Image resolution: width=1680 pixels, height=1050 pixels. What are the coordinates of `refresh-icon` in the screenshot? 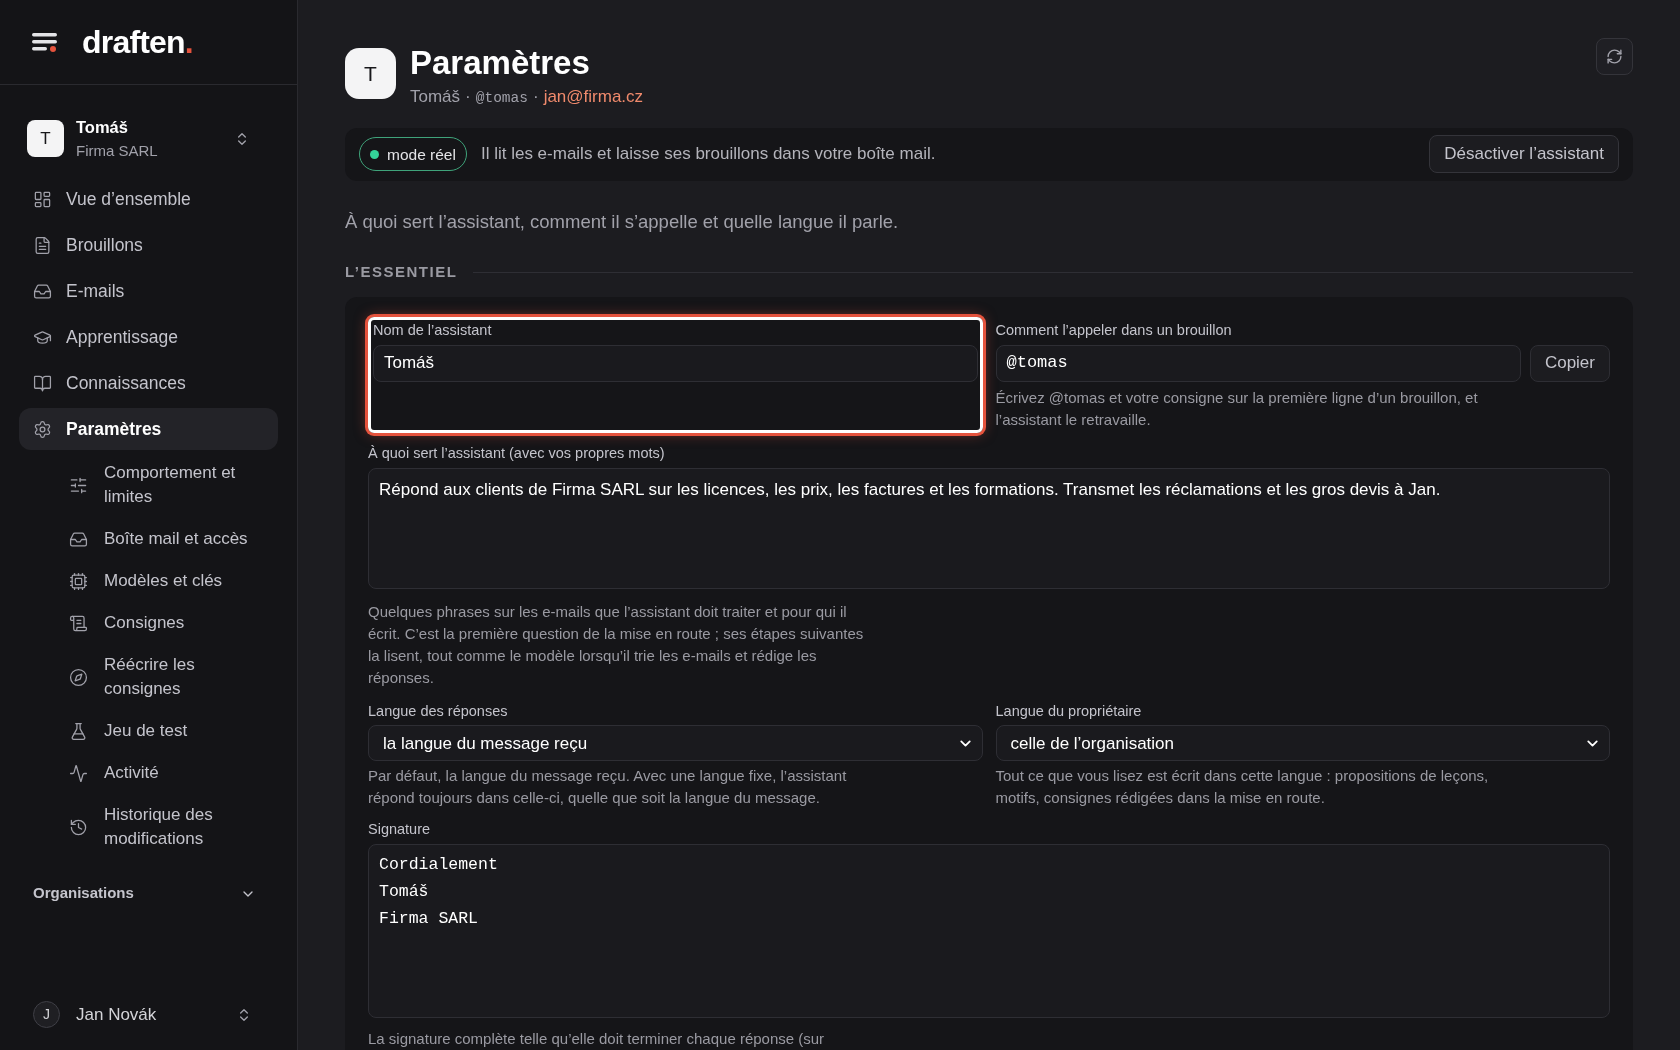 It's located at (1614, 56).